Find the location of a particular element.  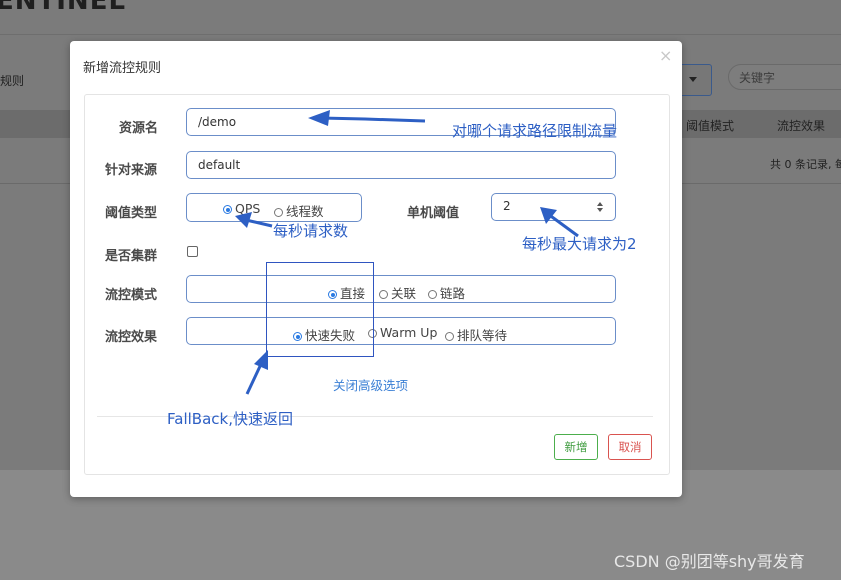

search-input: 关键字 is located at coordinates (784, 77).